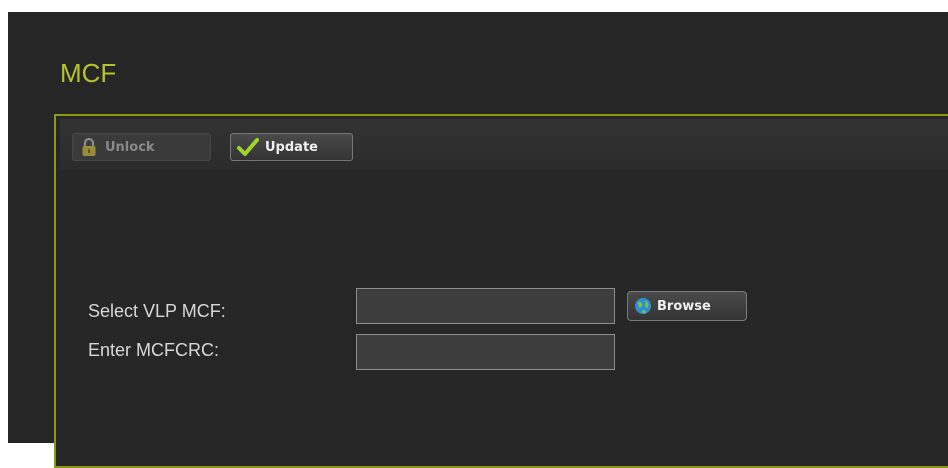 This screenshot has height=468, width=948. What do you see at coordinates (643, 306) in the screenshot?
I see `globe-icon` at bounding box center [643, 306].